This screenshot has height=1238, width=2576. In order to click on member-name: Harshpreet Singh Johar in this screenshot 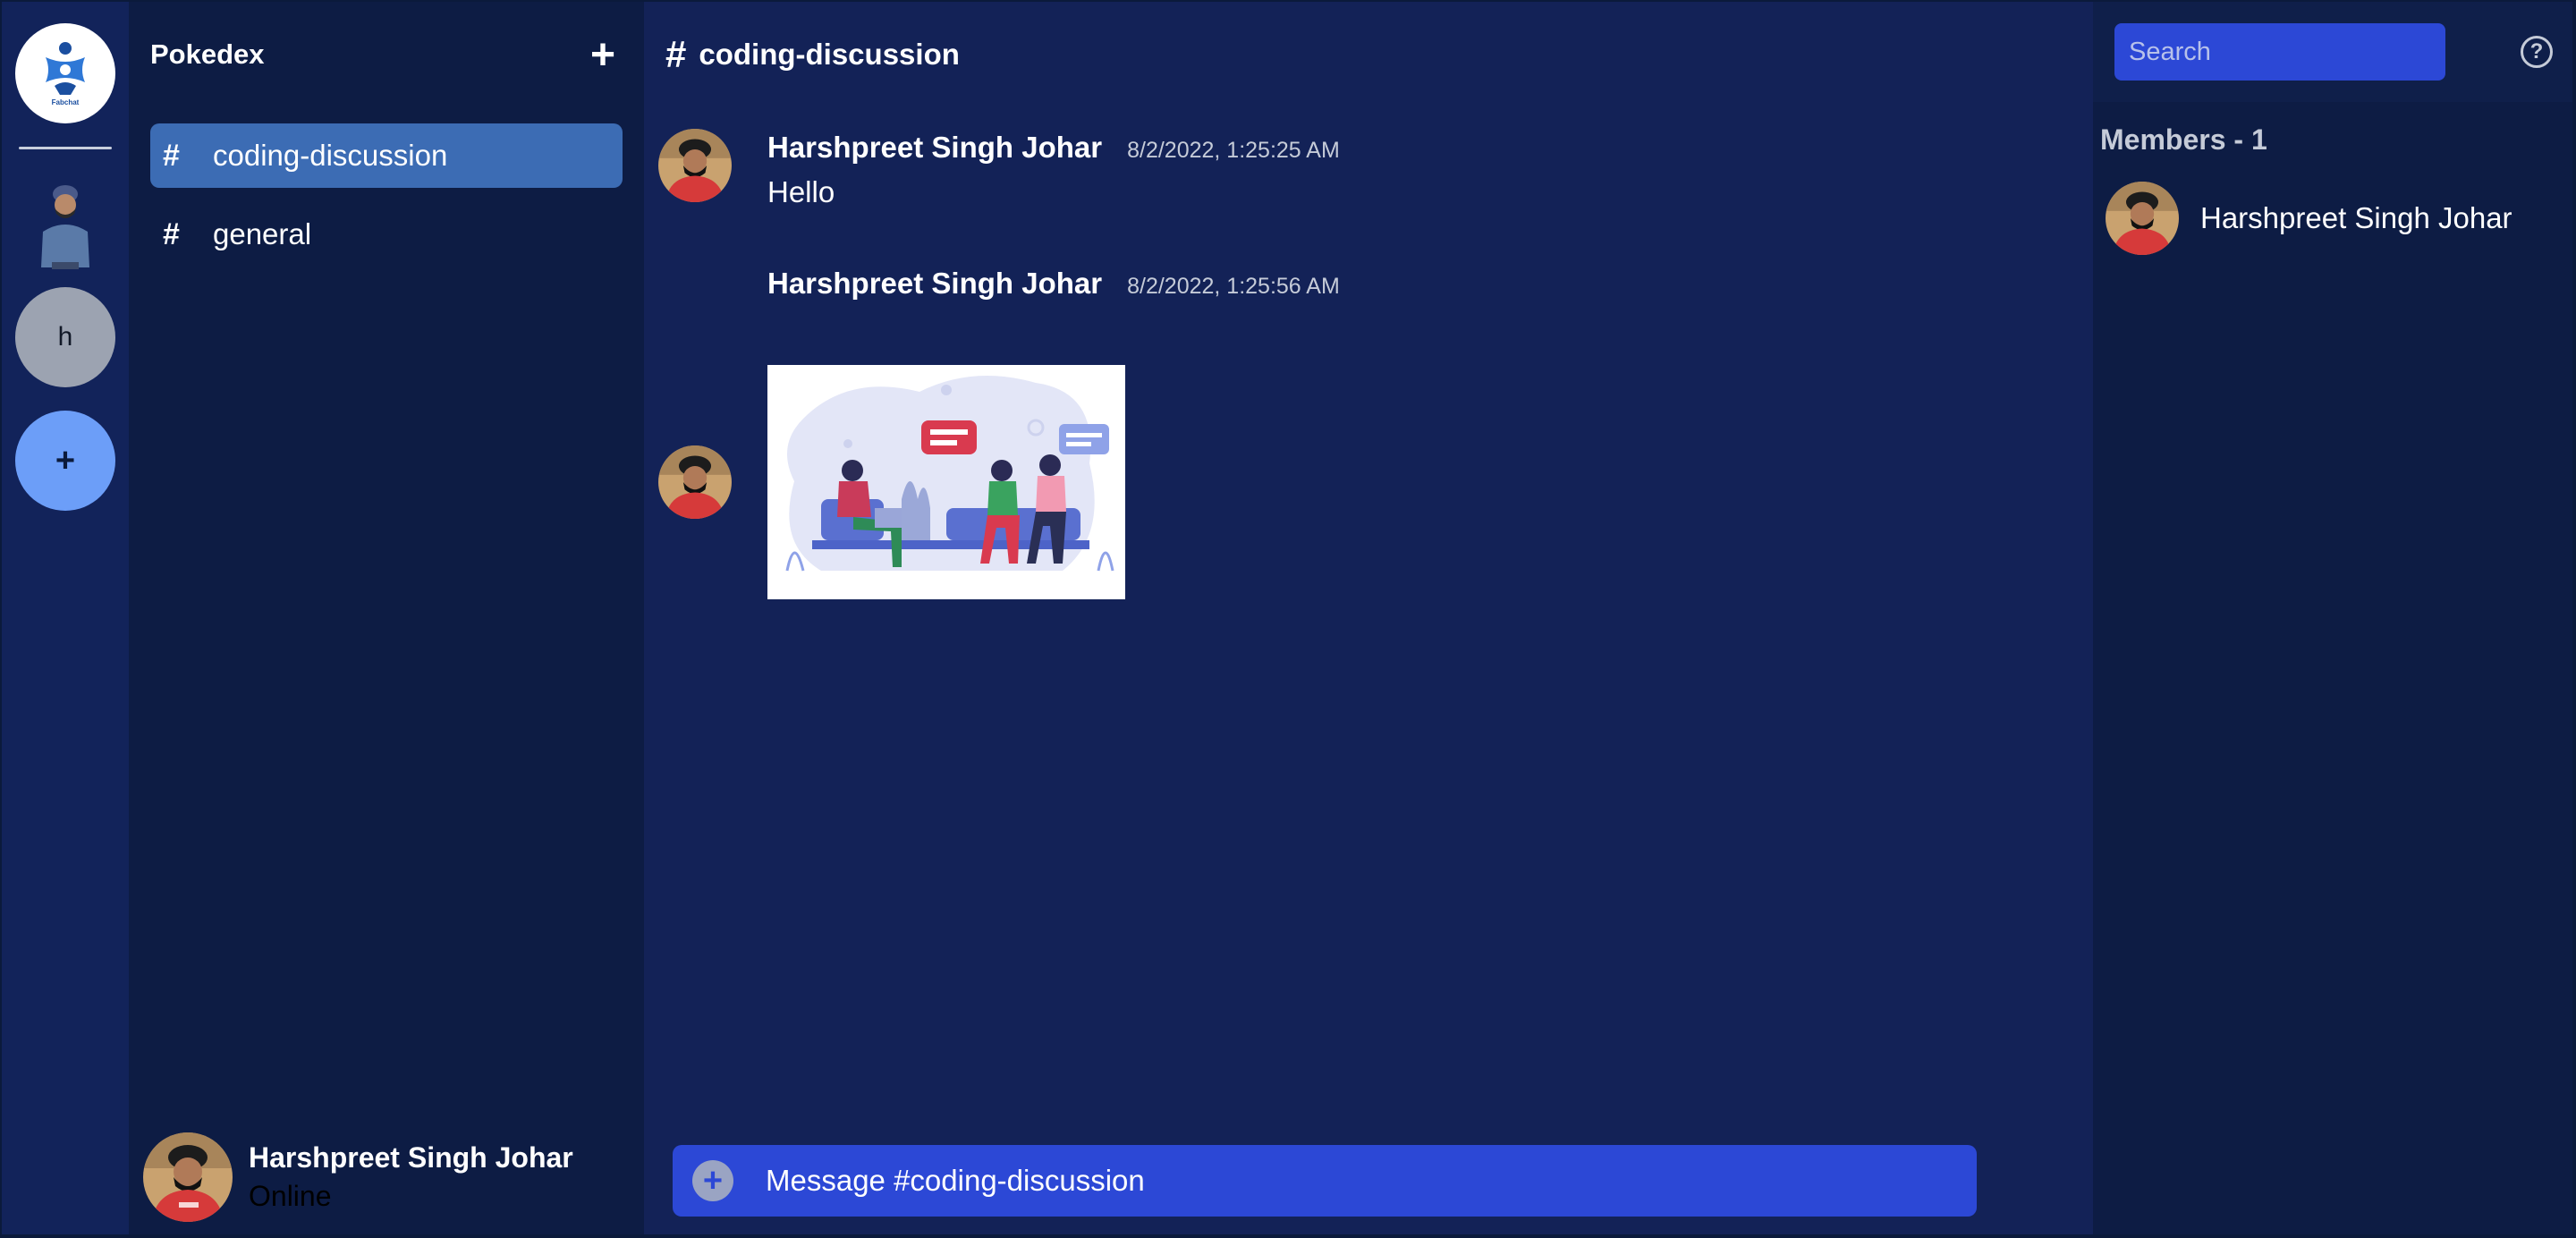, I will do `click(2356, 217)`.